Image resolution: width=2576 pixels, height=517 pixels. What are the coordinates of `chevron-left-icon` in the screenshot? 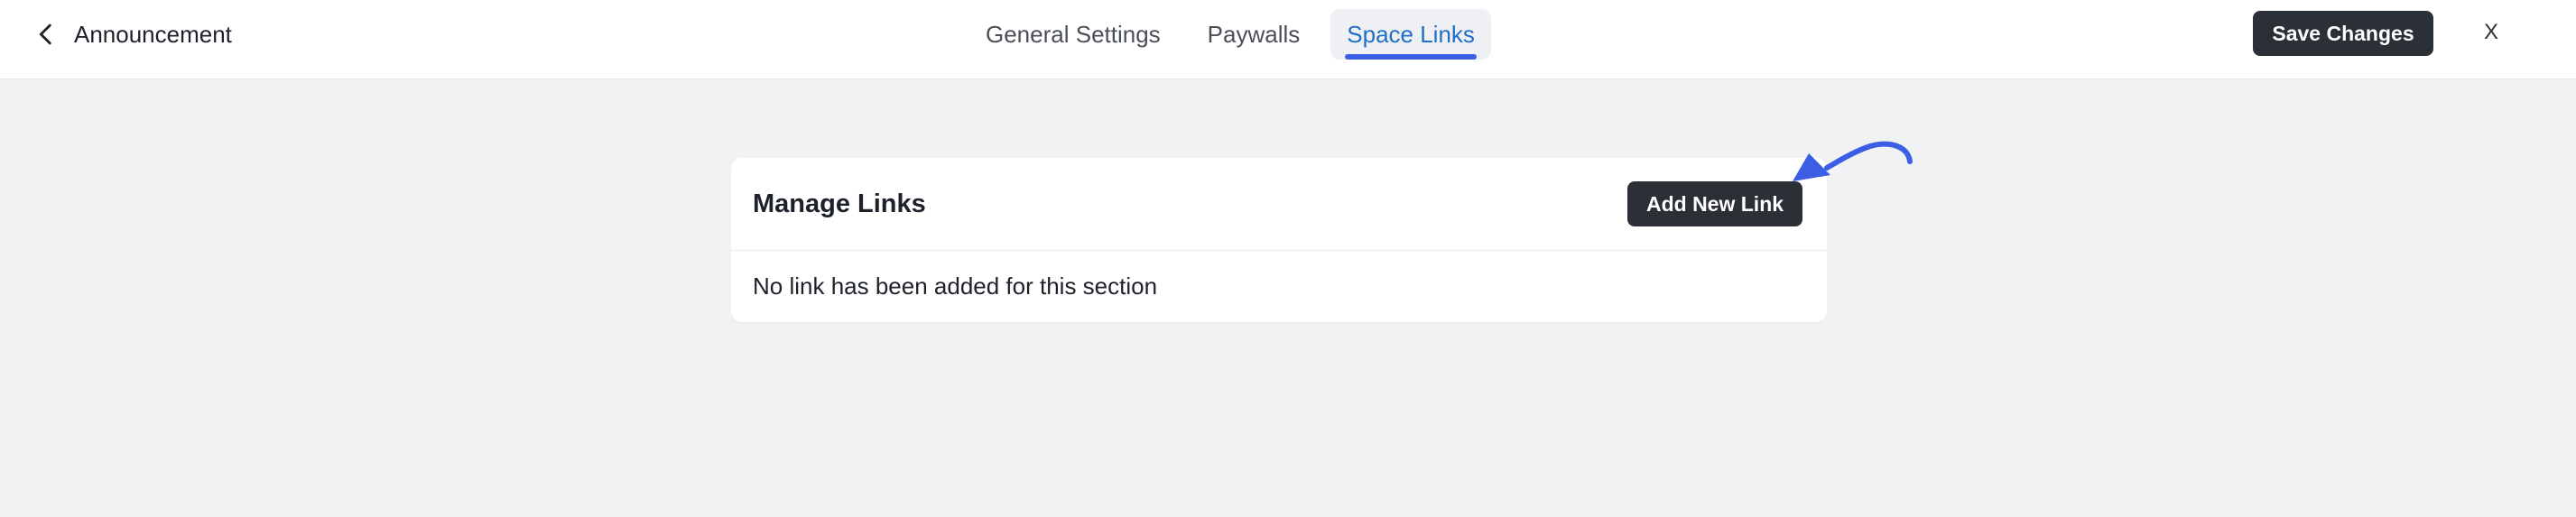 It's located at (45, 34).